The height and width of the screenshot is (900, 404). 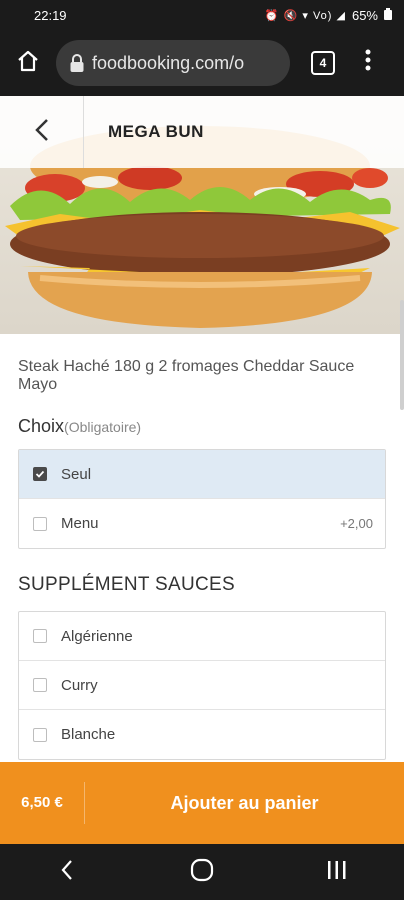 I want to click on status-bar: 22:19 ⏰ 🔇 ▾ Vo) ◢ 65%, so click(x=202, y=15).